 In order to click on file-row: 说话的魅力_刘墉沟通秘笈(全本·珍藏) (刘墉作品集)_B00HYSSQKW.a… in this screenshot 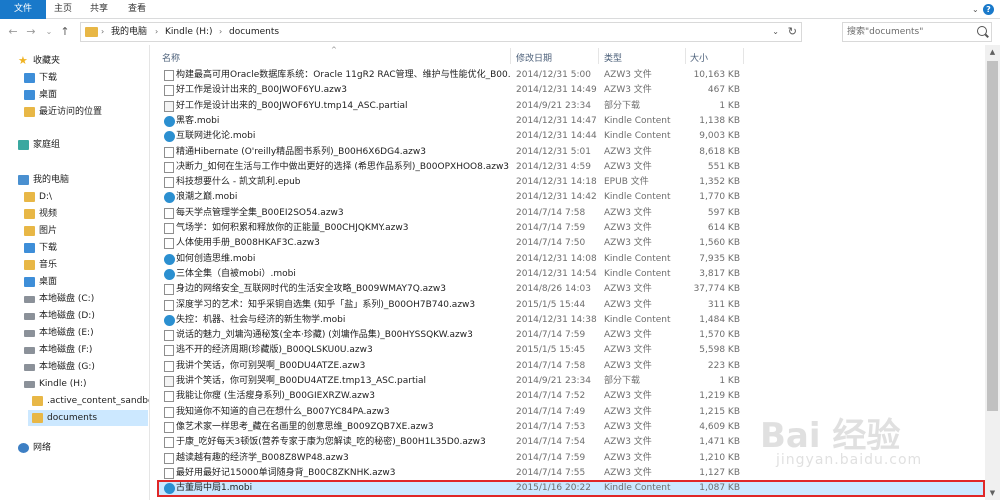, I will do `click(571, 335)`.